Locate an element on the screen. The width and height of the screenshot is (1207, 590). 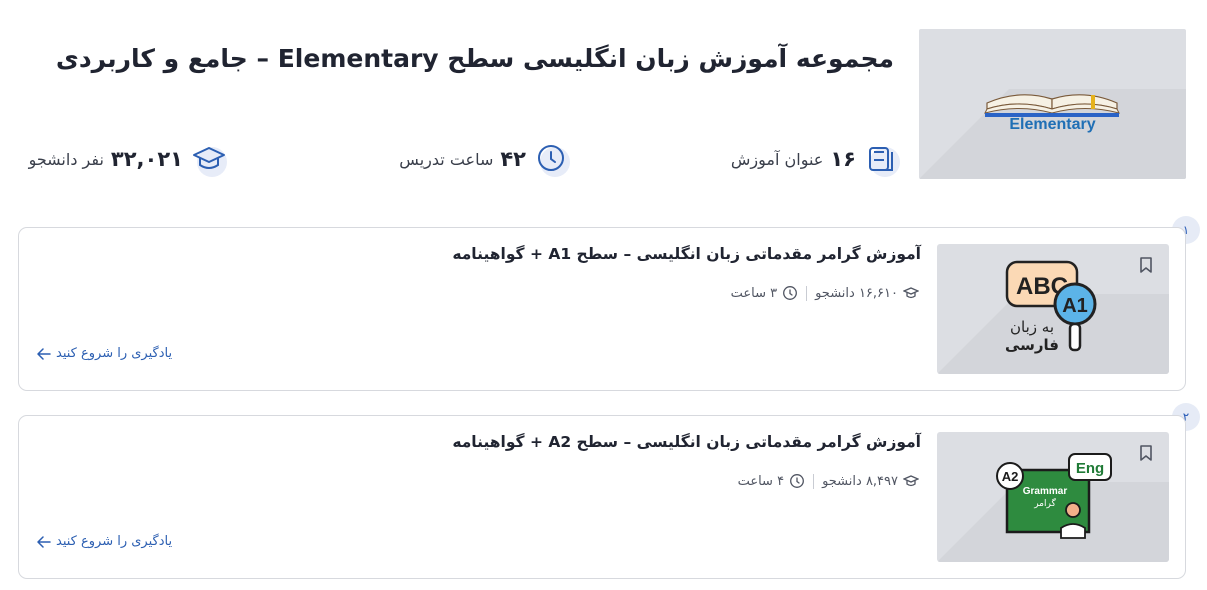
course-thumbnail: Grammar گرامر A2 Eng is located at coordinates (1053, 497).